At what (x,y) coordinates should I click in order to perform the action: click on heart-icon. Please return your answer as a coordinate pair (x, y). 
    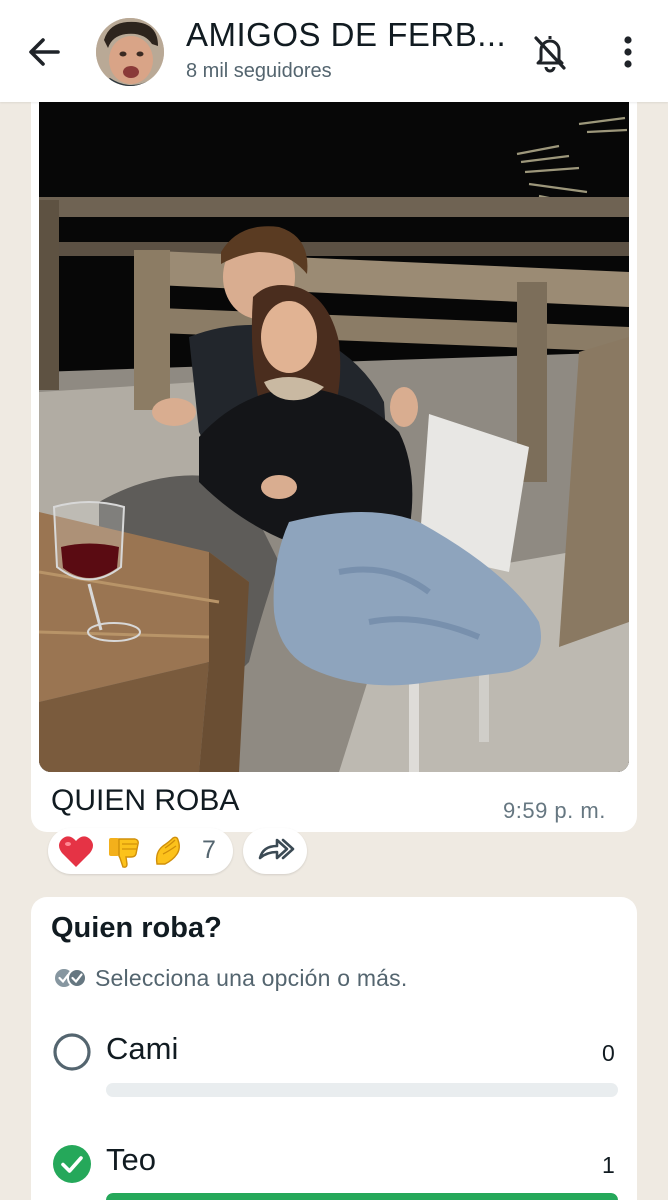
    Looking at the image, I should click on (76, 852).